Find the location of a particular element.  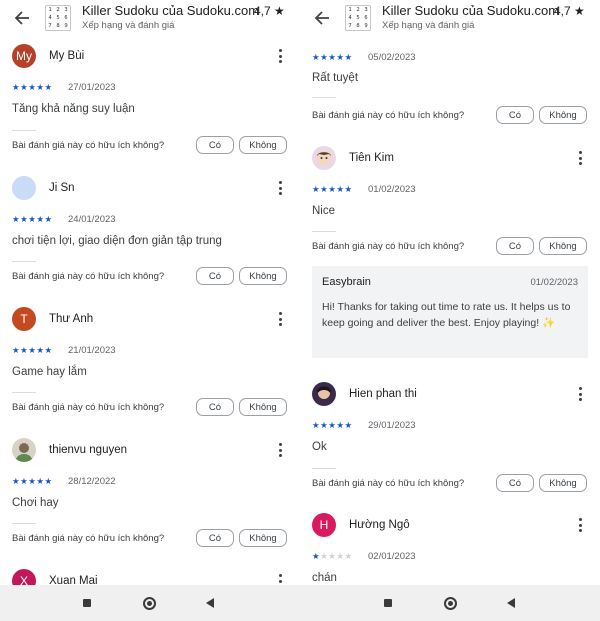

avatar: T is located at coordinates (24, 319).